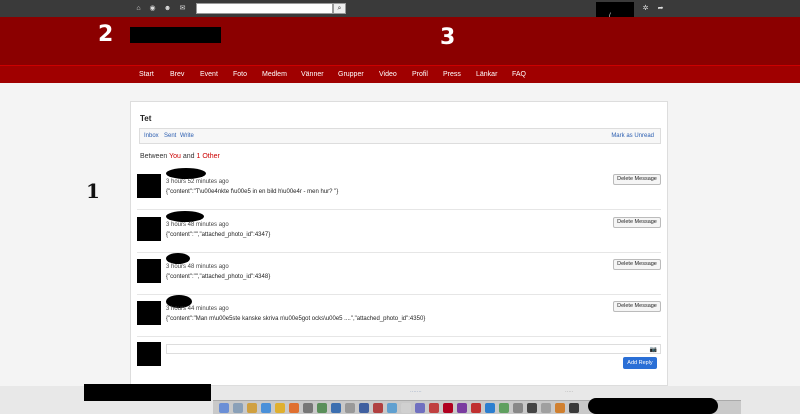 The height and width of the screenshot is (414, 800). What do you see at coordinates (416, 392) in the screenshot?
I see `footer-link: ·······` at bounding box center [416, 392].